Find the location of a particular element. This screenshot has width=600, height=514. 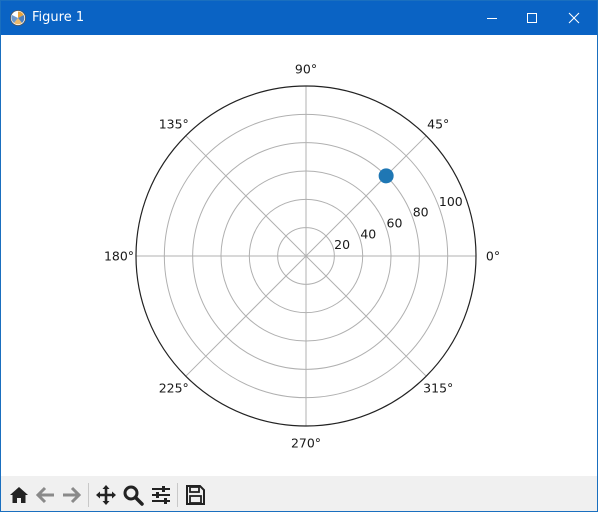

theta-tick-label: 135° is located at coordinates (174, 123).